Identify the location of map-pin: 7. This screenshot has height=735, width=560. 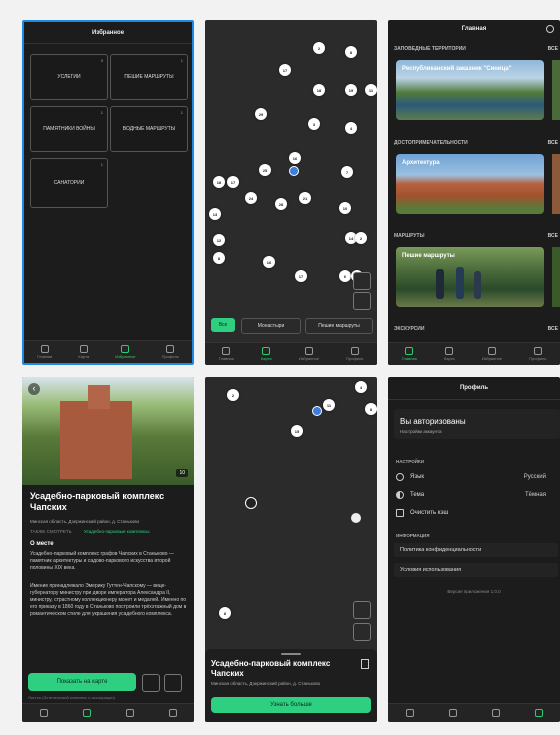
(347, 172).